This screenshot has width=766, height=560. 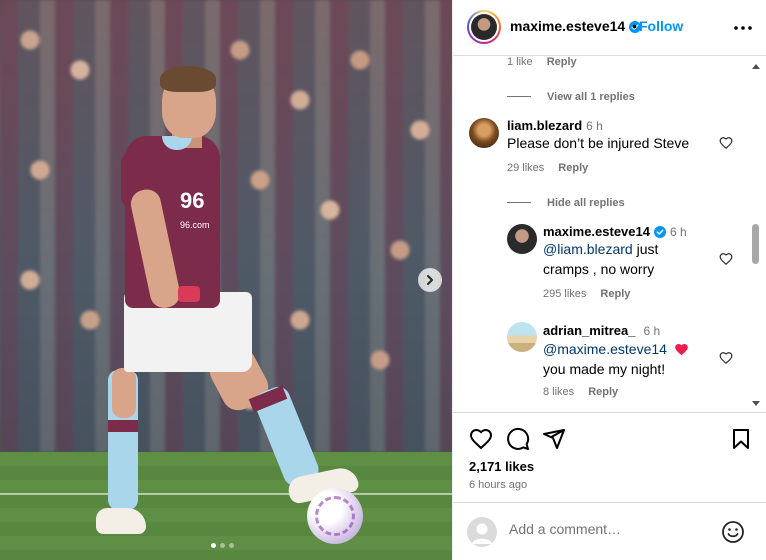 What do you see at coordinates (659, 232) in the screenshot?
I see `verified-badge-icon` at bounding box center [659, 232].